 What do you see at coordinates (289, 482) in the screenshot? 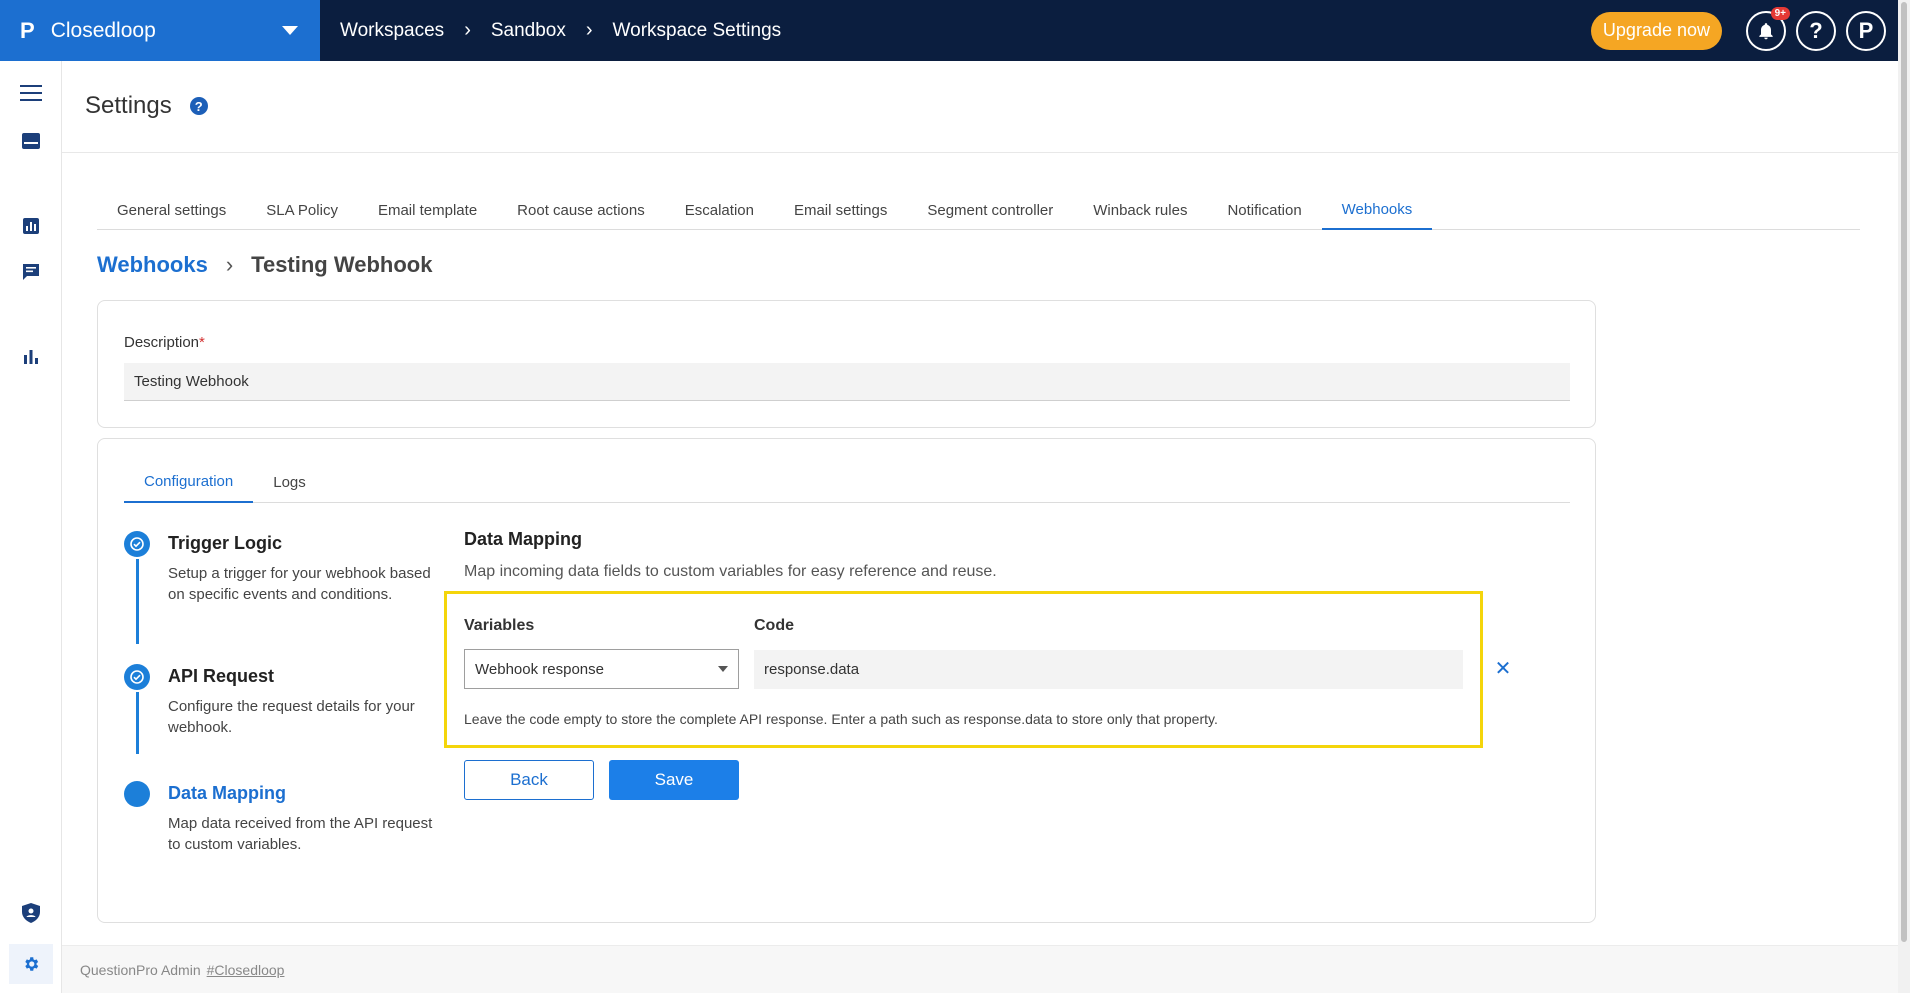
I see `subtab-logs: Logs` at bounding box center [289, 482].